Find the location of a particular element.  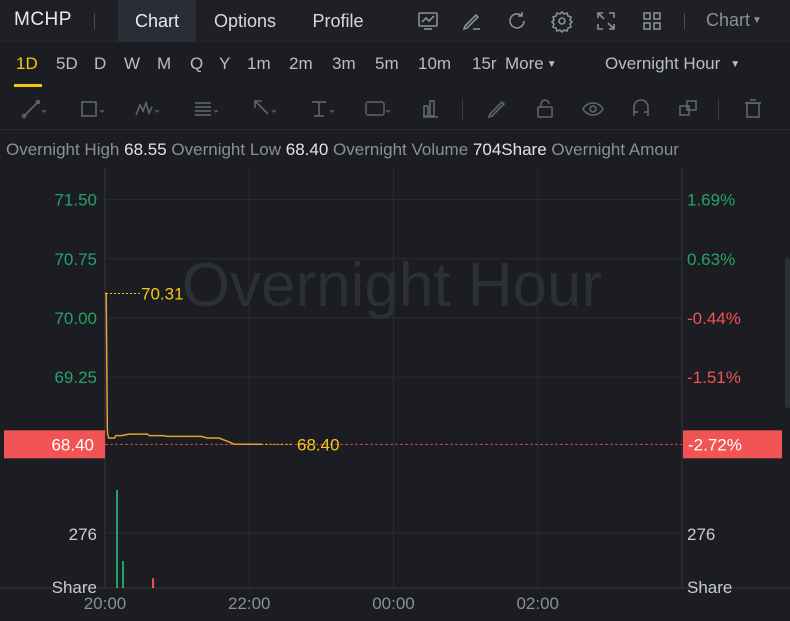

volume-axis-label-left: 276 is located at coordinates (83, 534).